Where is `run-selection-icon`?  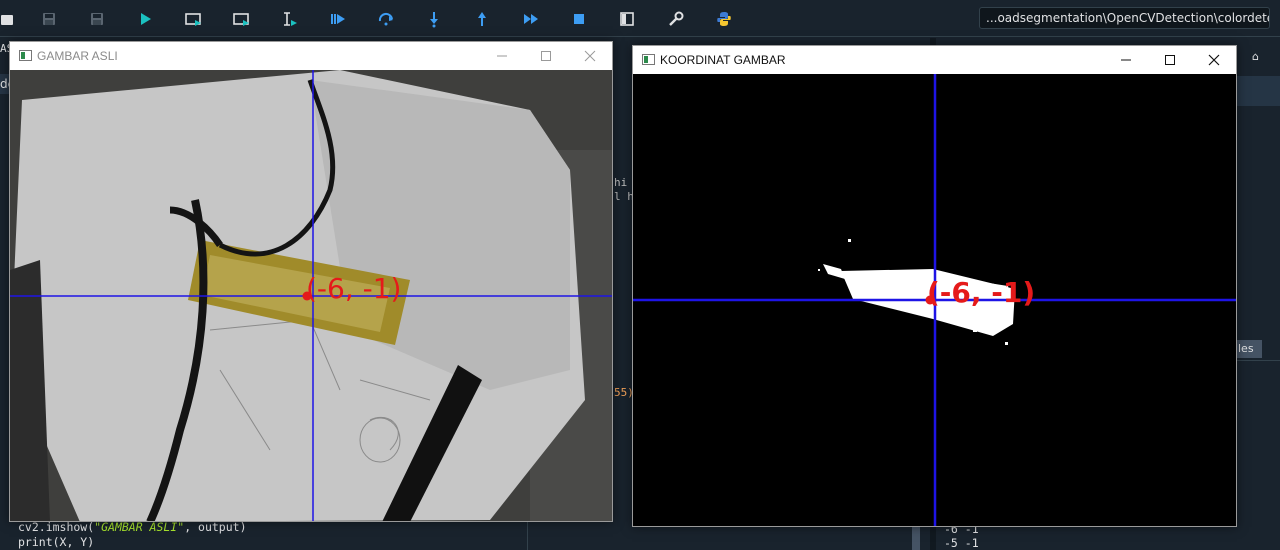 run-selection-icon is located at coordinates (289, 19).